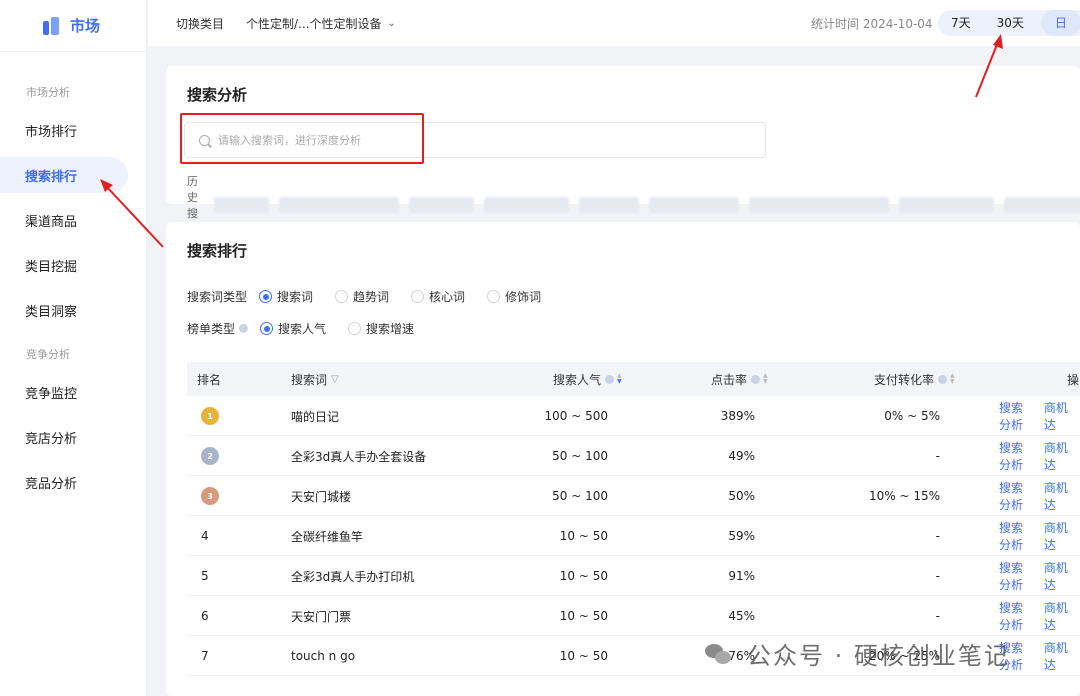  I want to click on word-type-filter: 搜索词类型 搜索词 趋势词 核心词 修饰词, so click(375, 296).